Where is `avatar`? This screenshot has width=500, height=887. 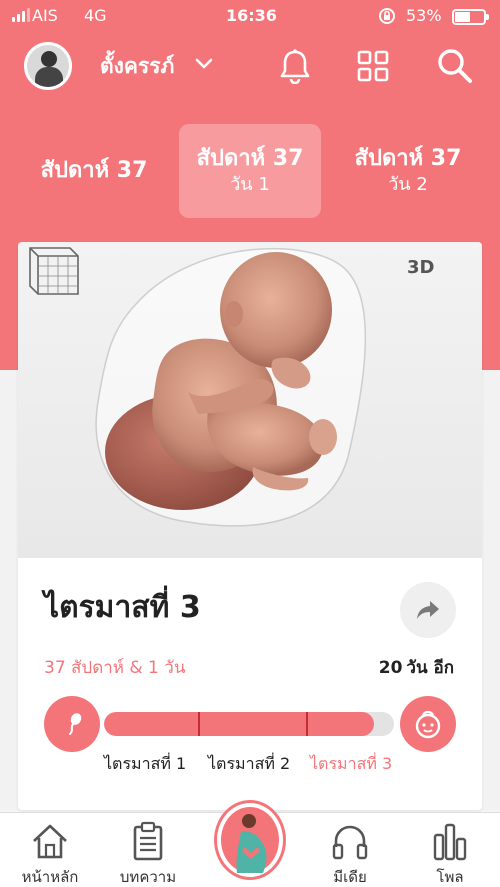
avatar is located at coordinates (48, 66).